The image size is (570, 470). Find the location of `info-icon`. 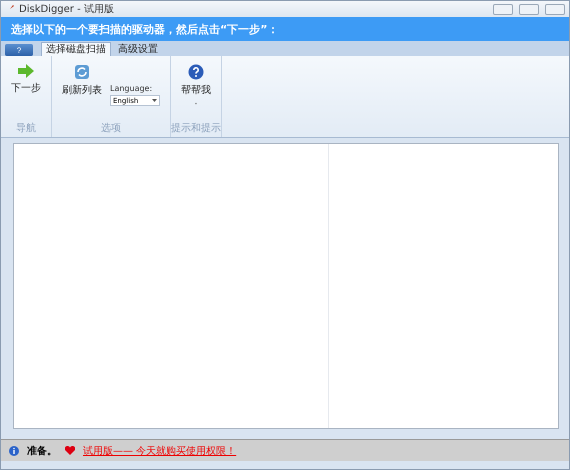

info-icon is located at coordinates (14, 451).